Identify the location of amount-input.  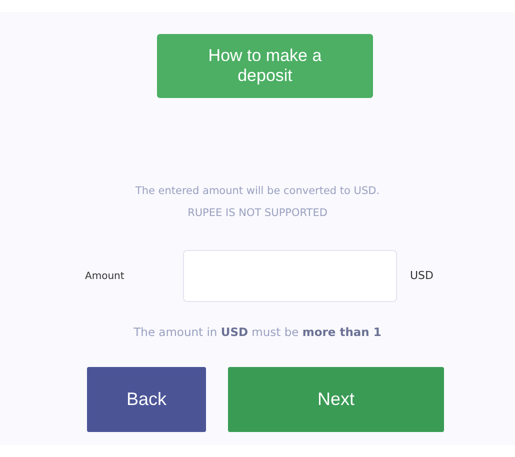
(290, 276).